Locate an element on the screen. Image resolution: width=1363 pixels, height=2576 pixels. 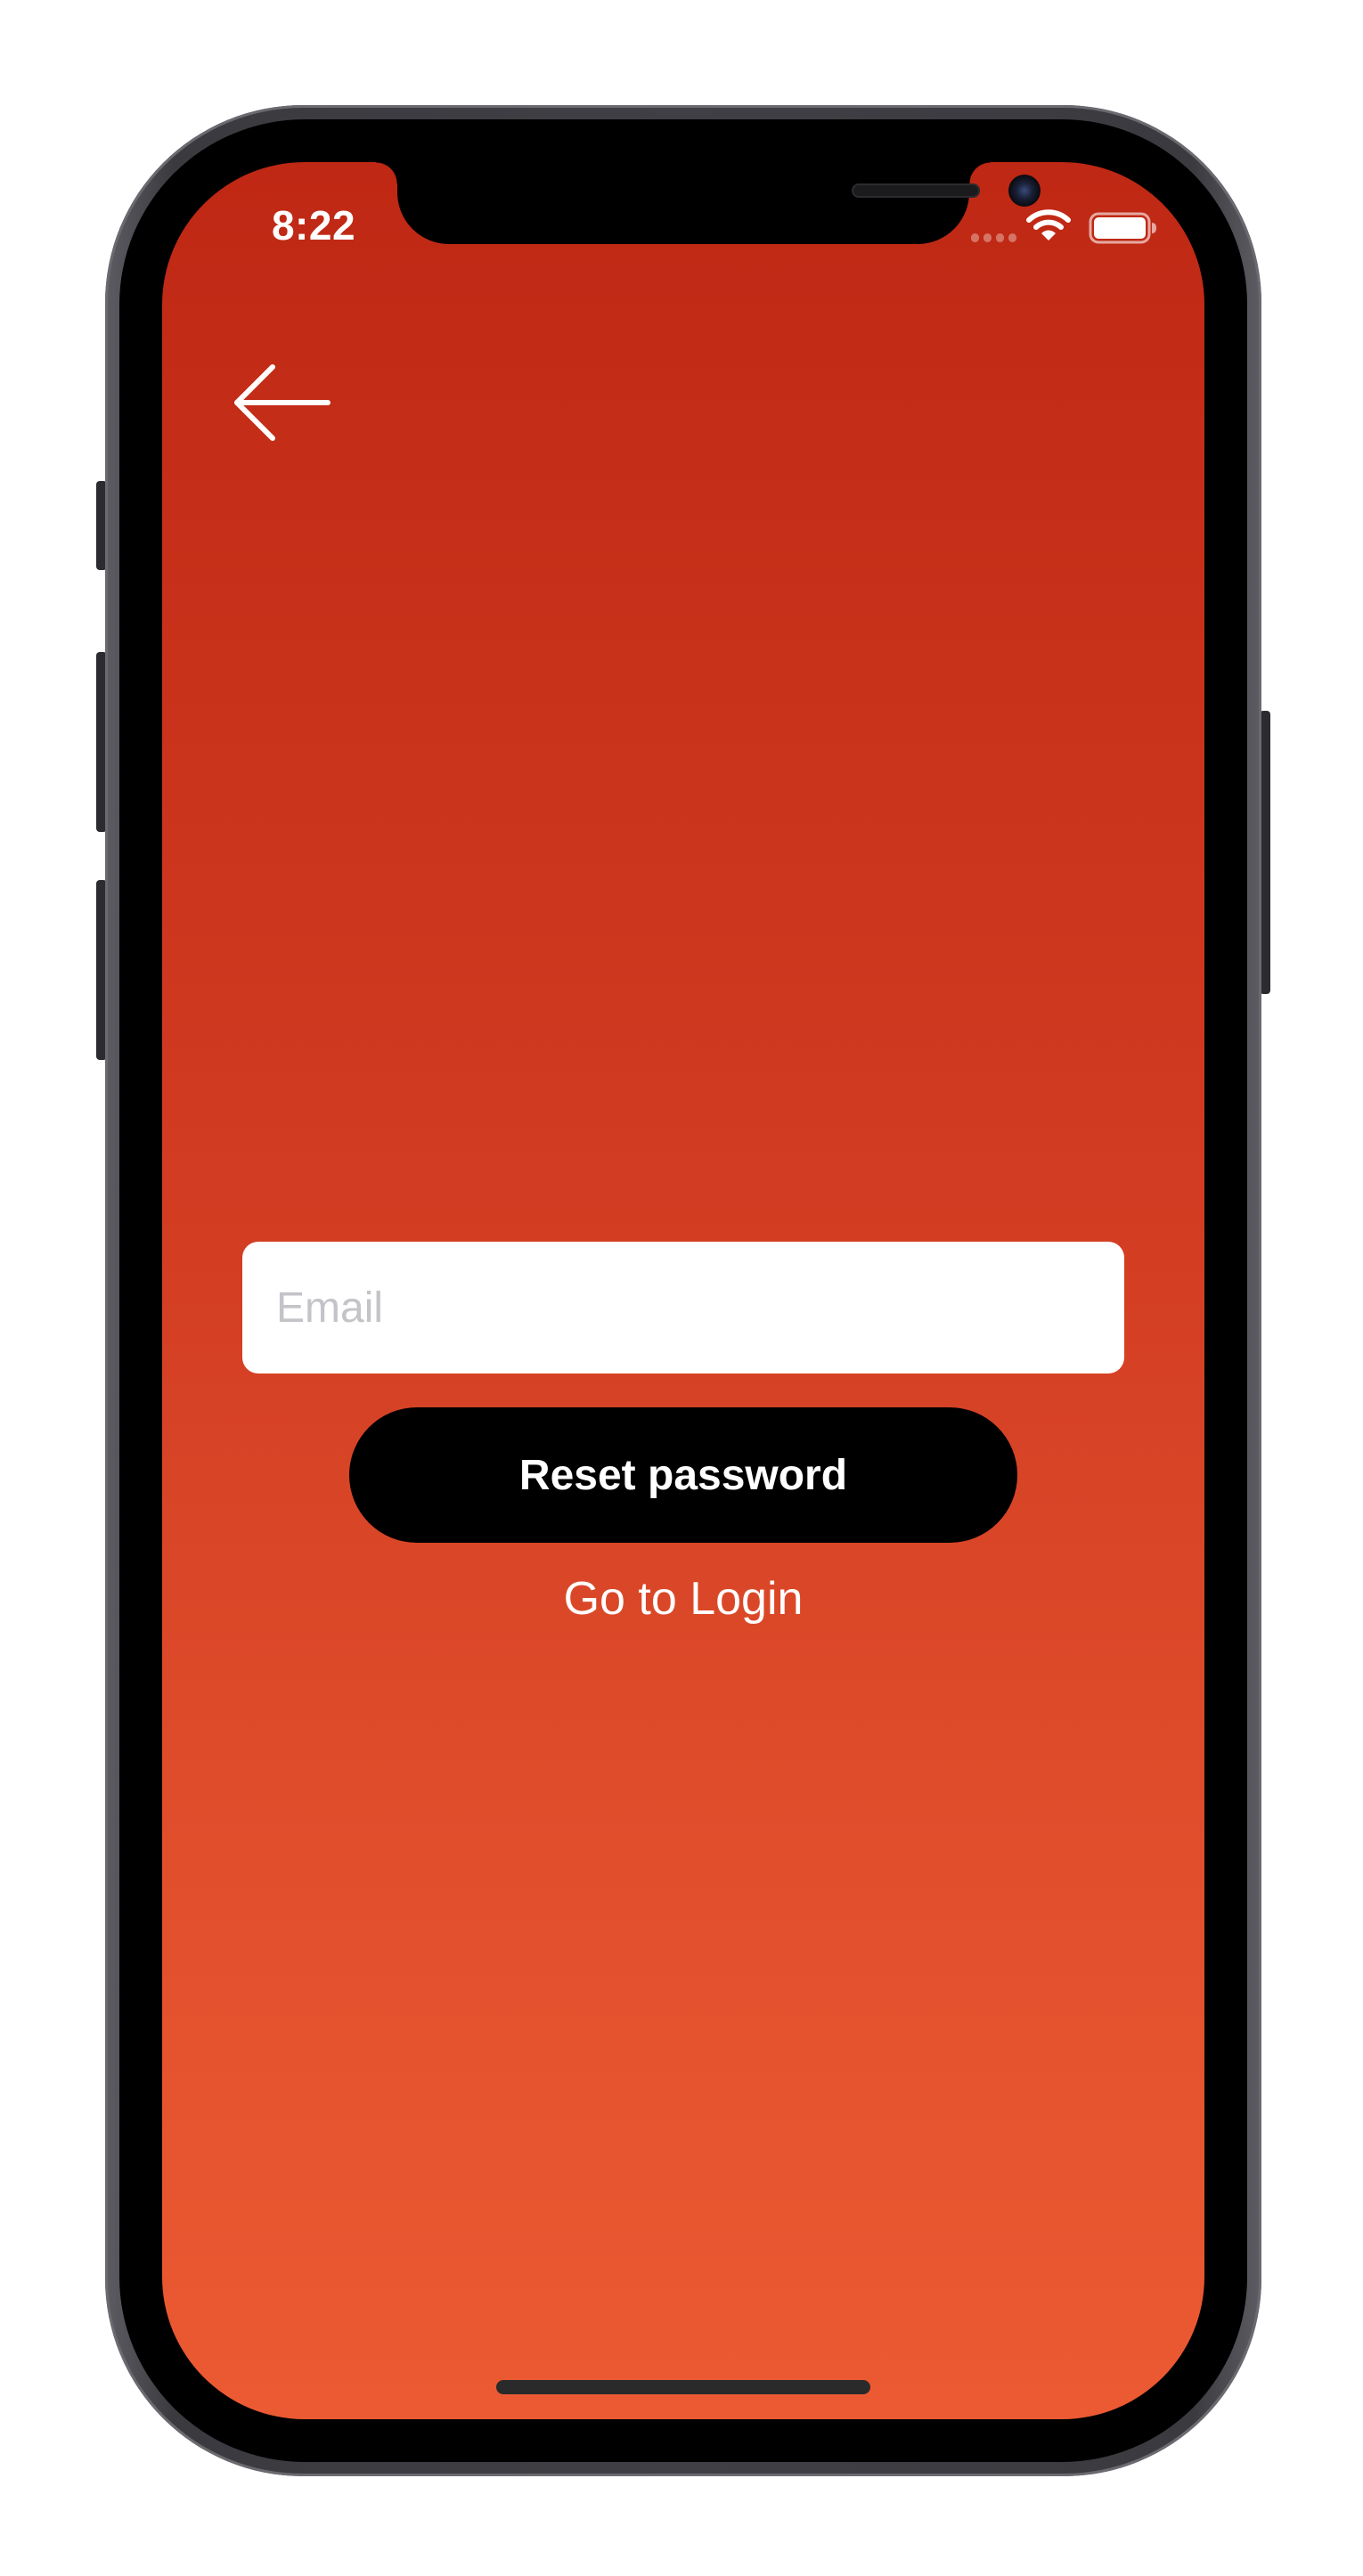
front-camera is located at coordinates (1025, 191).